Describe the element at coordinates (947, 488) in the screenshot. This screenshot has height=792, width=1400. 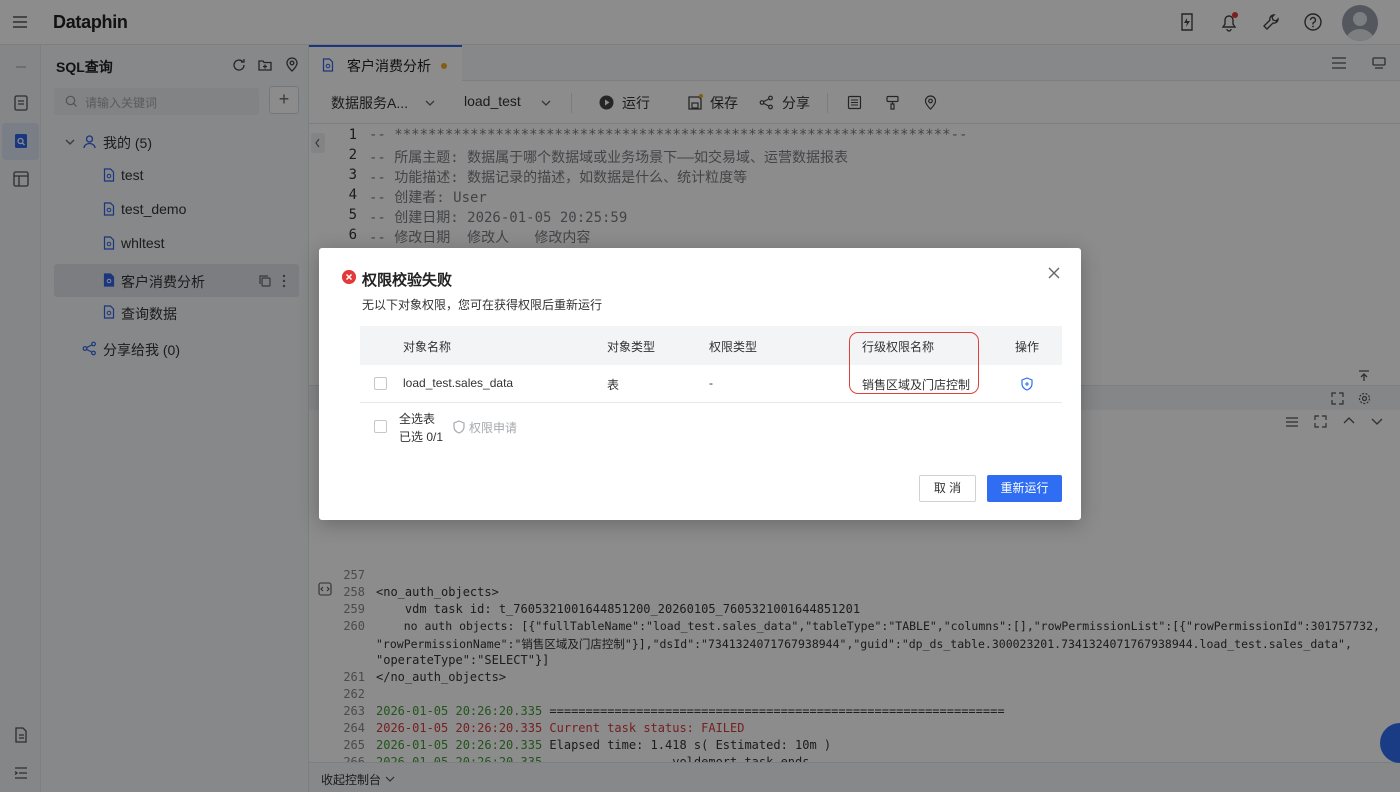
I see `cancel-button: 取 消` at that location.